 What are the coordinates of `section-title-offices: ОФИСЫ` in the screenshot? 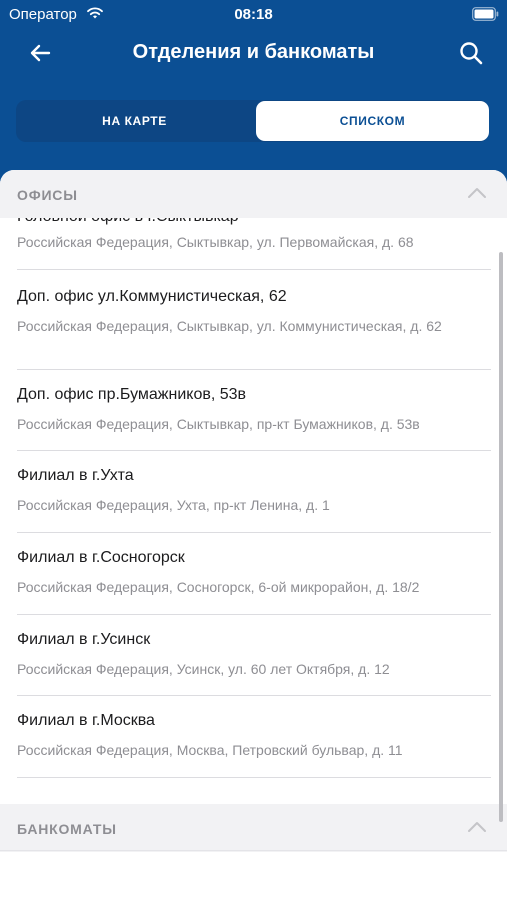 It's located at (47, 195).